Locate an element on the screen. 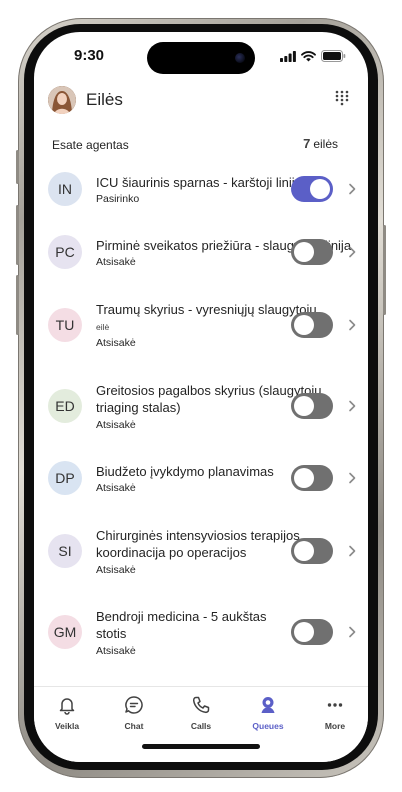 The height and width of the screenshot is (792, 402). tab-label: Chat is located at coordinates (134, 726).